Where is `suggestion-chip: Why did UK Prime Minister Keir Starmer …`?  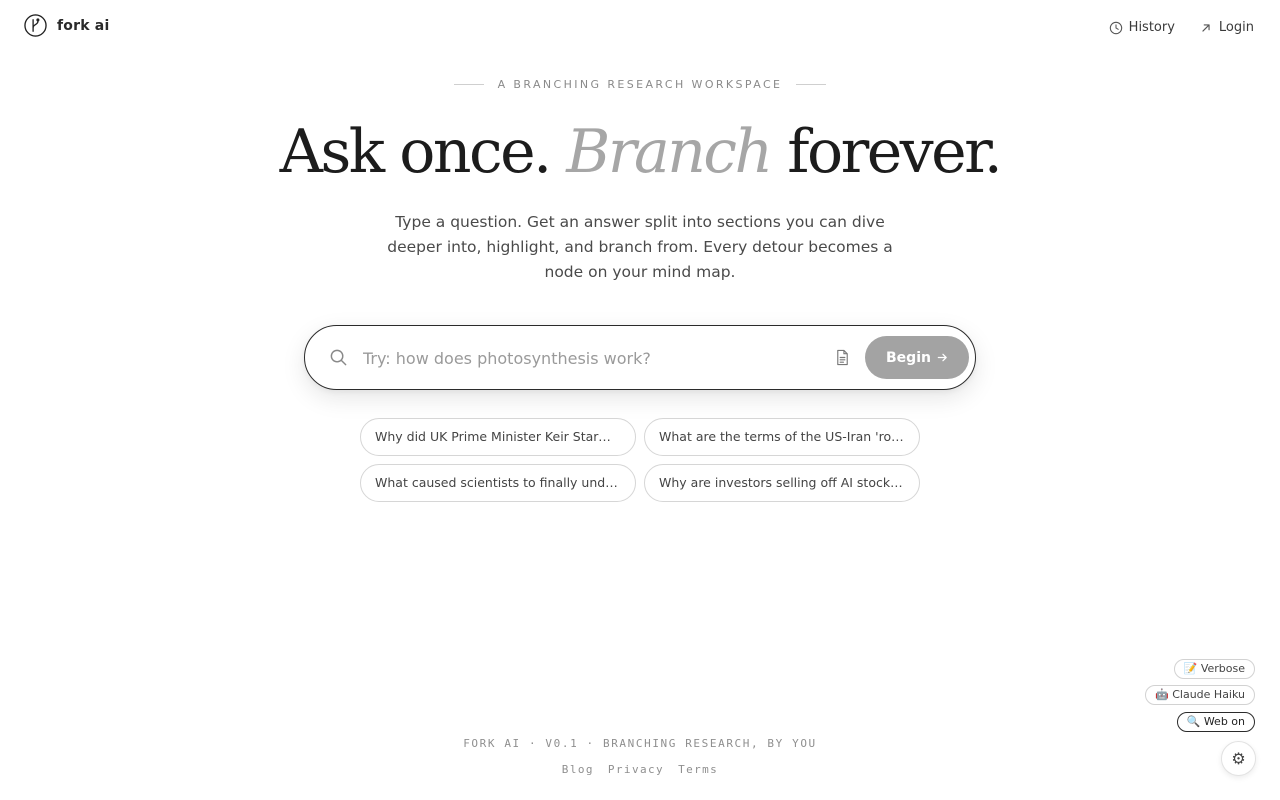
suggestion-chip: Why did UK Prime Minister Keir Starmer … is located at coordinates (498, 437).